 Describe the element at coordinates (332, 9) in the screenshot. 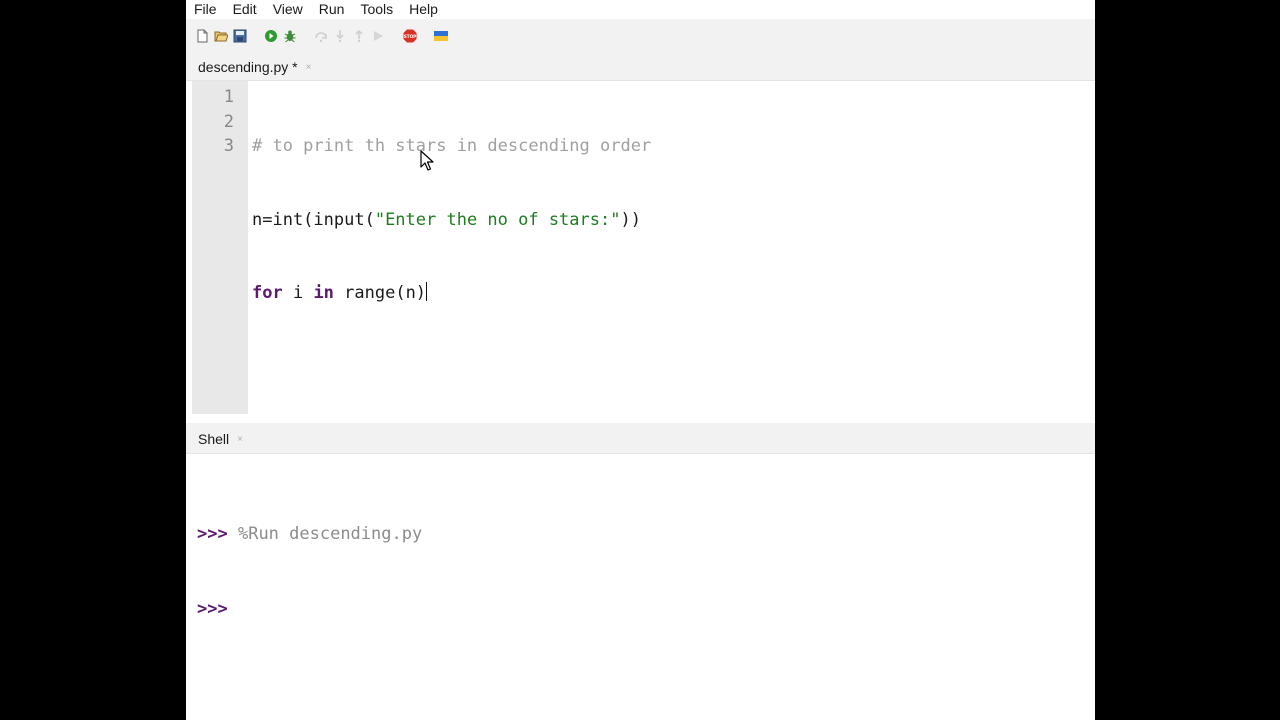

I see `menu-run: Run` at that location.